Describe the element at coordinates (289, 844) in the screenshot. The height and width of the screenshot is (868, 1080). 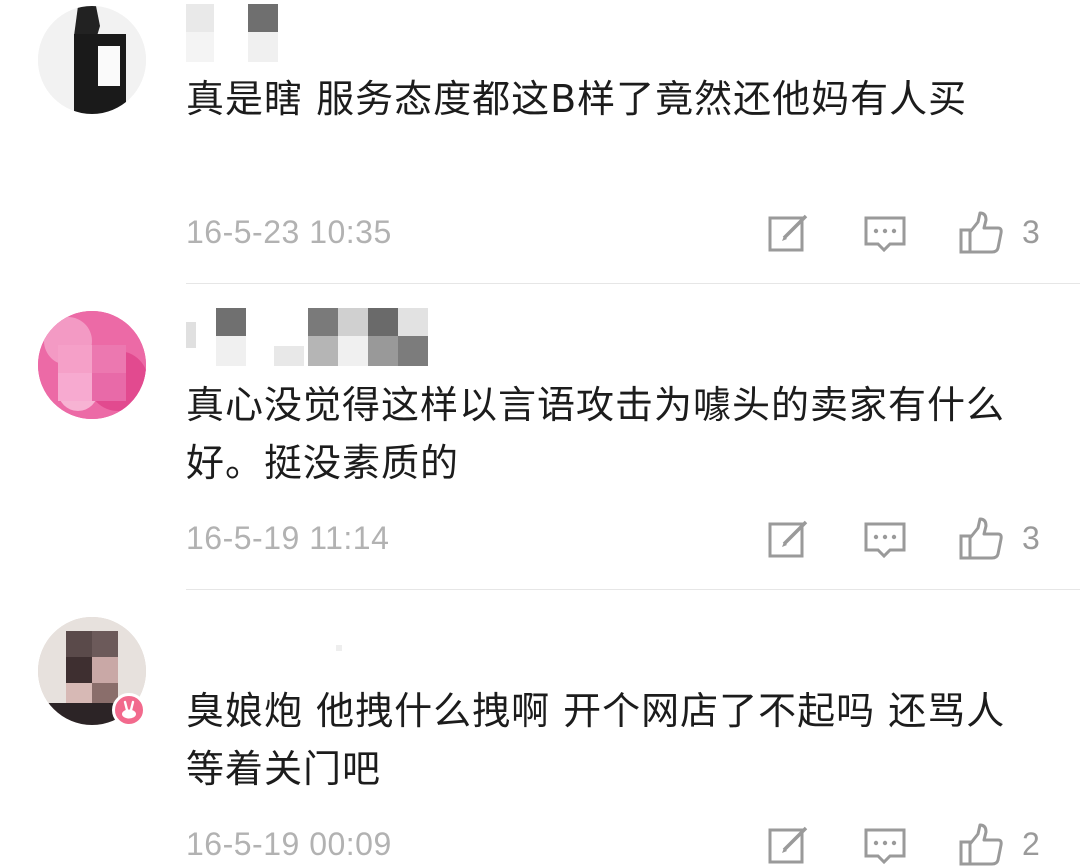
I see `timestamp: 16-5-19 00:09` at that location.